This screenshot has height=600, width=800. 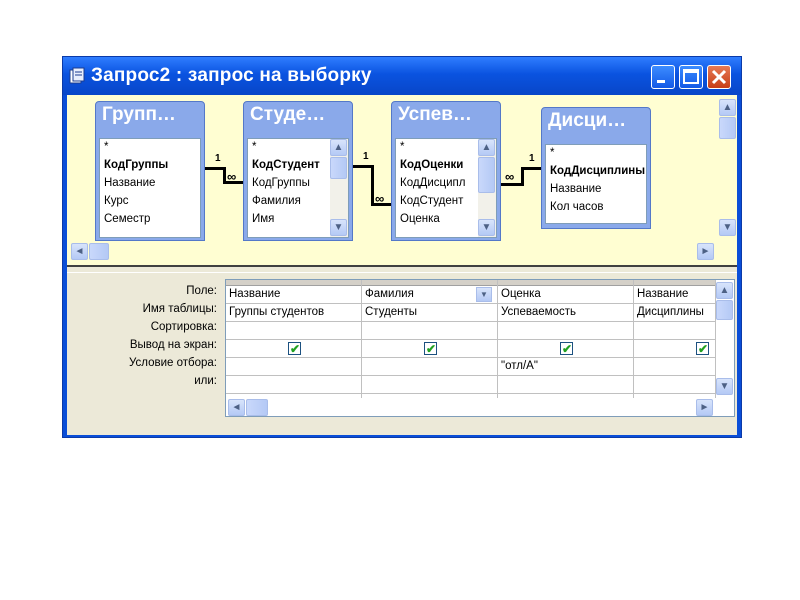 I want to click on field-list: * КодСтудент КодГруппы Фамилия Имя ▲ ▼, so click(x=298, y=188).